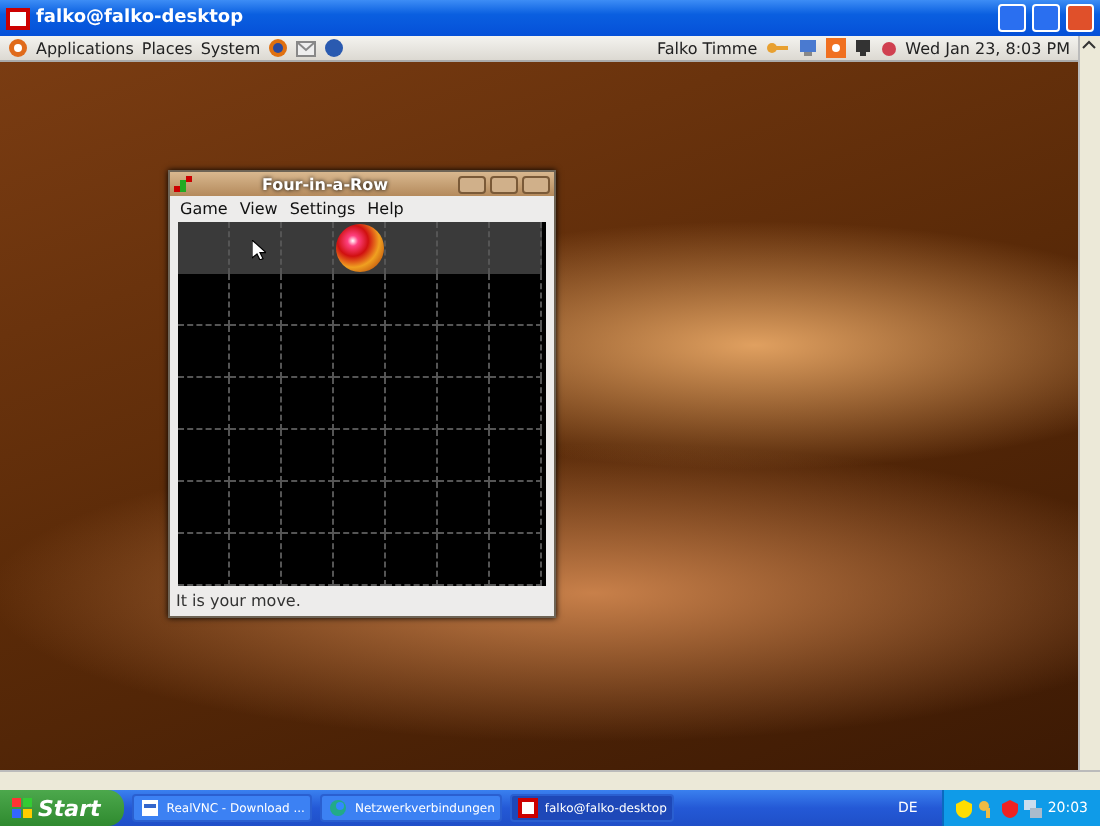 This screenshot has height=826, width=1100. Describe the element at coordinates (258, 209) in the screenshot. I see `menu-item: View` at that location.